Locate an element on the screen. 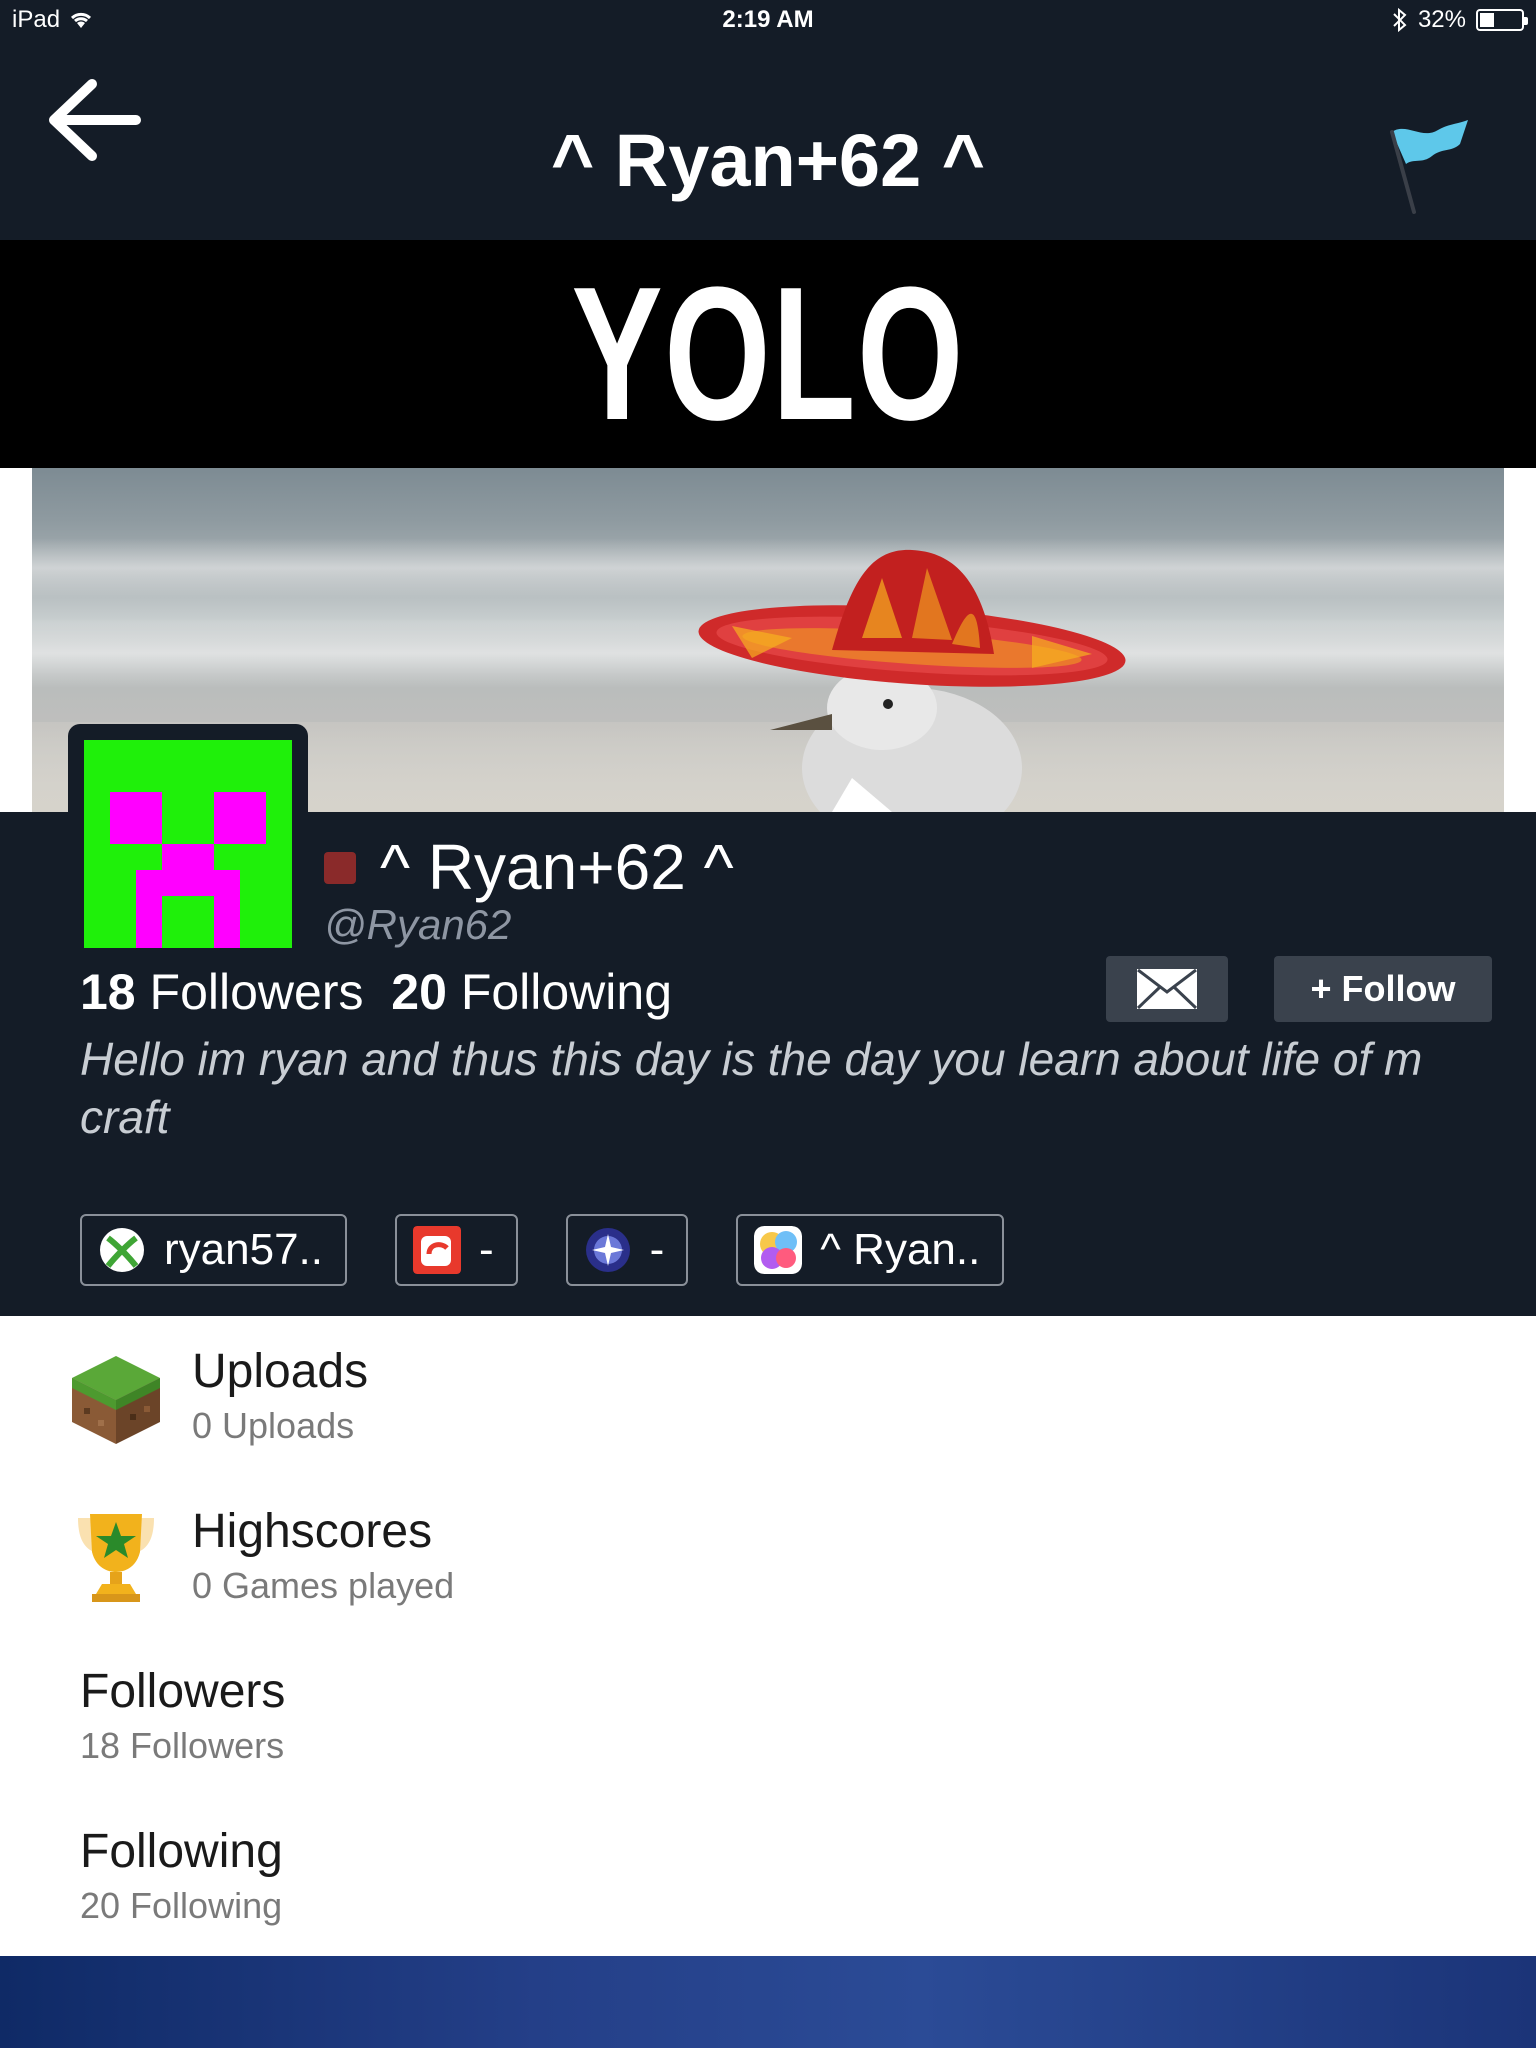 Image resolution: width=1536 pixels, height=2048 pixels. grass-block-icon is located at coordinates (116, 1400).